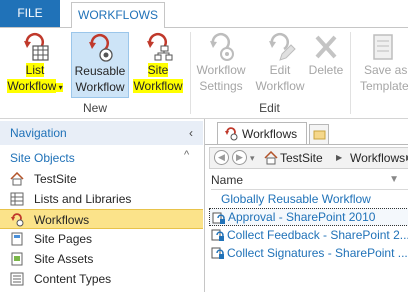 This screenshot has width=408, height=292. What do you see at coordinates (38, 133) in the screenshot?
I see `navigation-title: Navigation` at bounding box center [38, 133].